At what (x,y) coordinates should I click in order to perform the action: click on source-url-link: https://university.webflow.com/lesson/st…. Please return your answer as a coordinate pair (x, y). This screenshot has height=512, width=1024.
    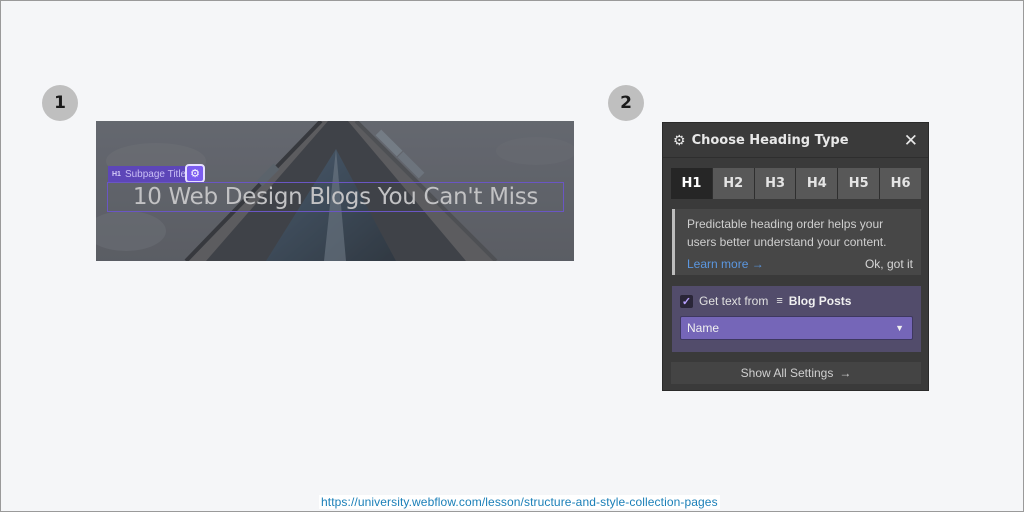
    Looking at the image, I should click on (519, 502).